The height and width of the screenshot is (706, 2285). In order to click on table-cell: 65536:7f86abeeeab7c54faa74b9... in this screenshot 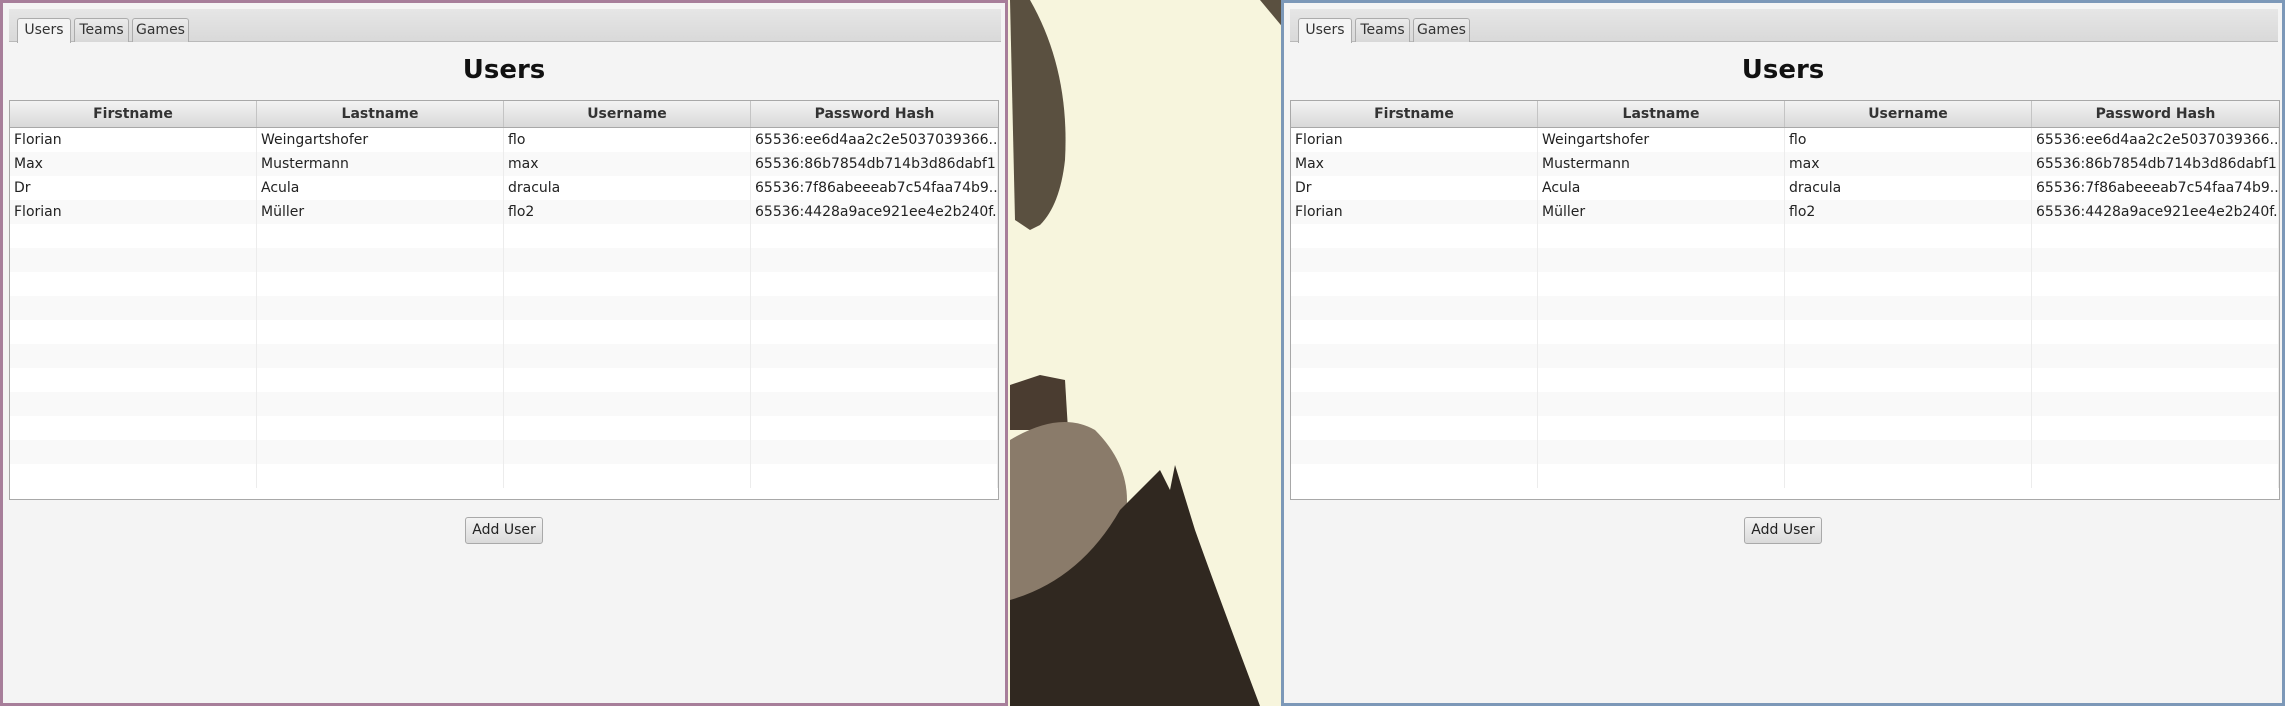, I will do `click(874, 188)`.